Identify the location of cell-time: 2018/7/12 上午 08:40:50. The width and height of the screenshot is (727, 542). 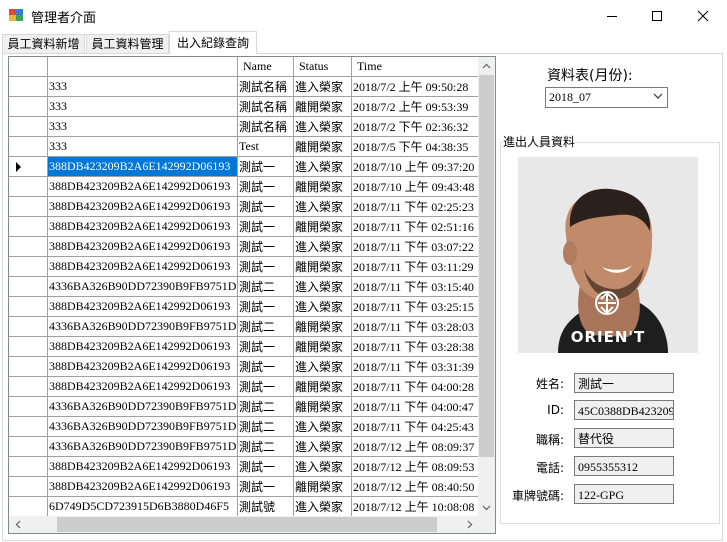
(415, 486).